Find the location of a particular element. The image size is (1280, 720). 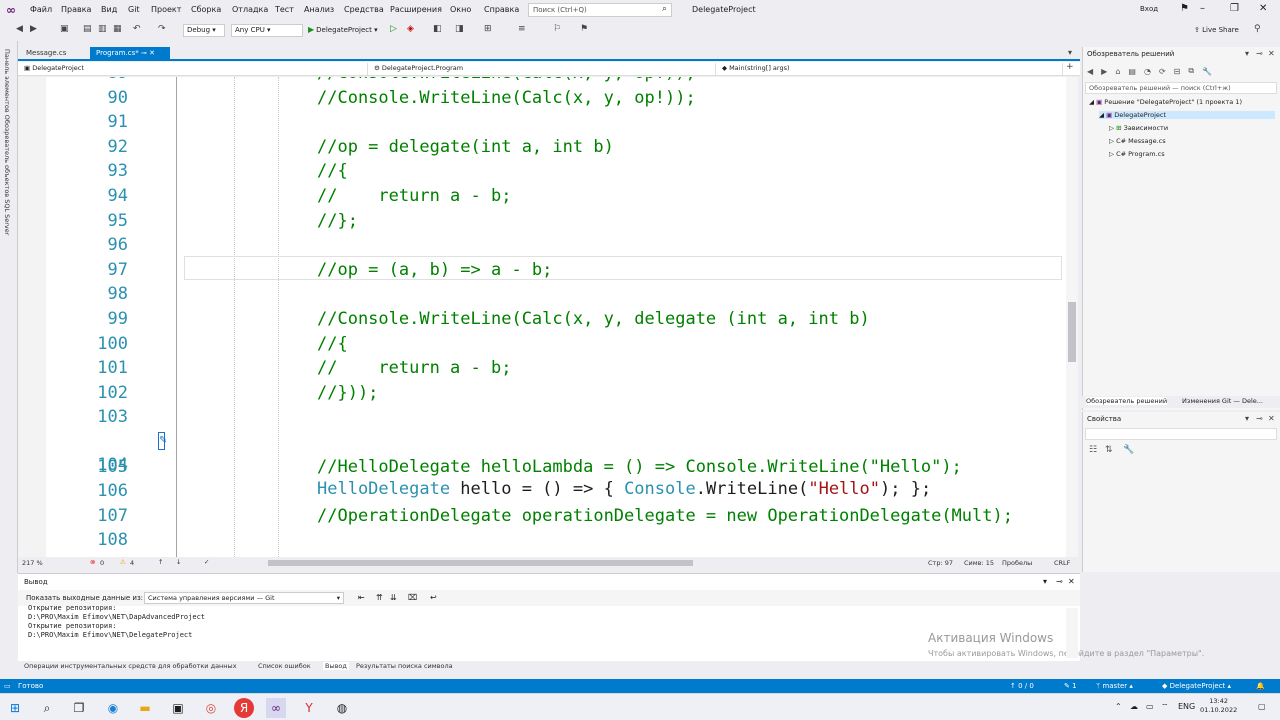

error-count: 0 is located at coordinates (102, 563).